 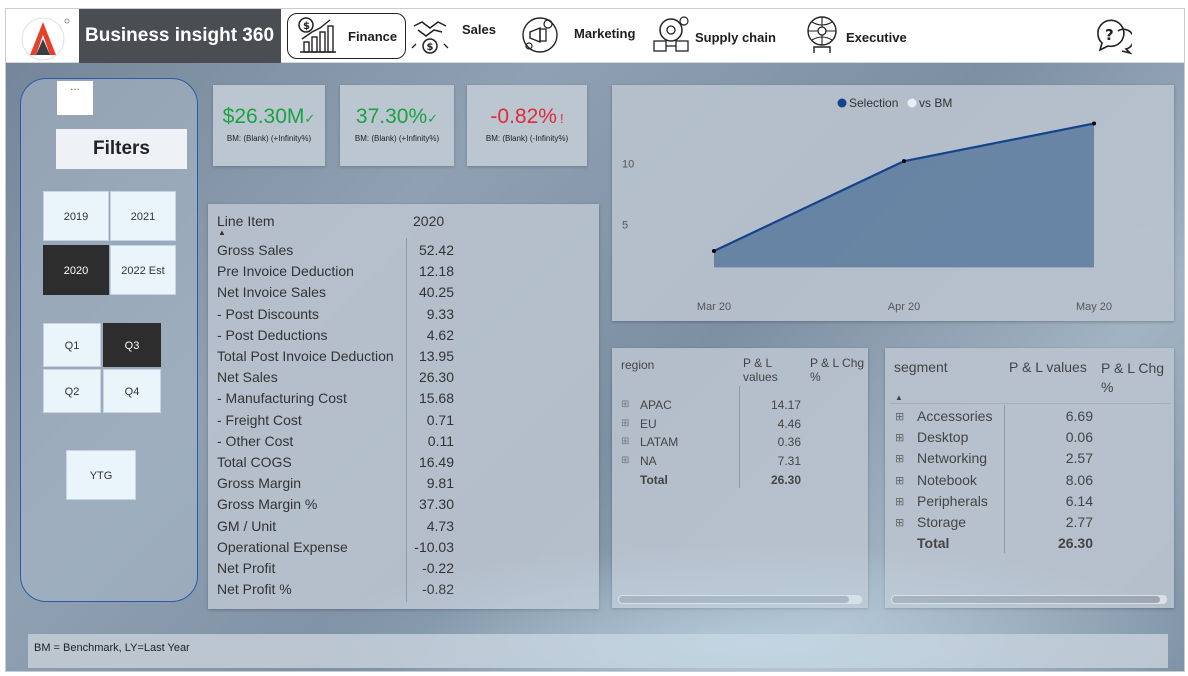 I want to click on nav-finance: $ Finance, so click(x=346, y=36).